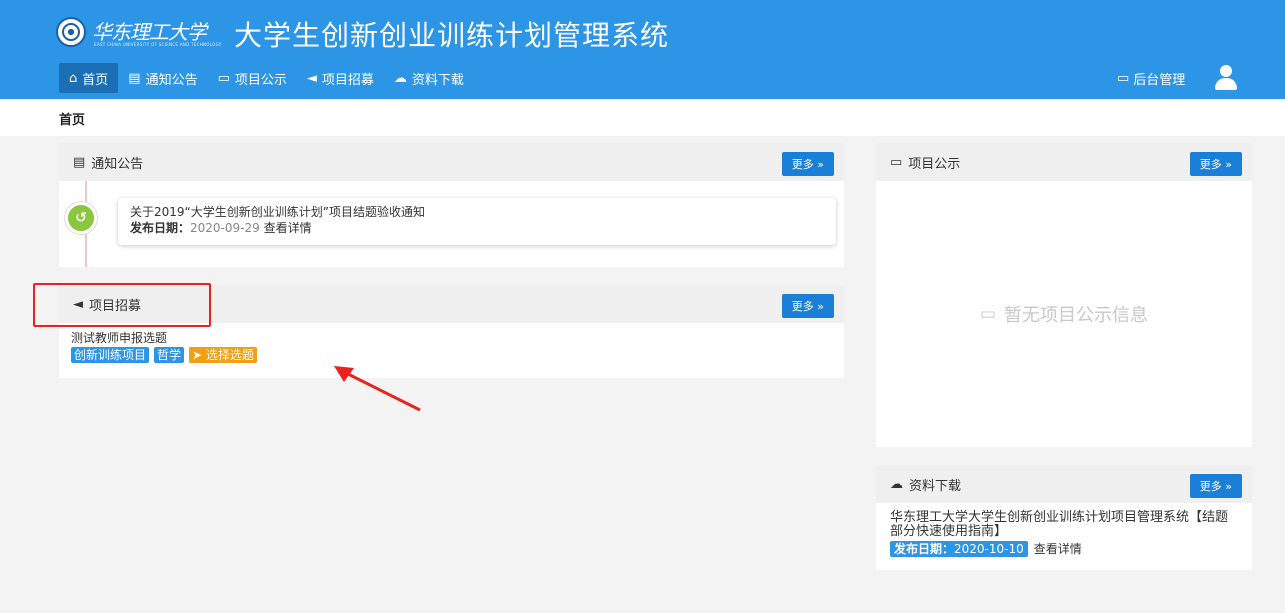 The height and width of the screenshot is (613, 1285). I want to click on notice-item-meta: 发布日期：2020-09-29 查看详情, so click(477, 228).